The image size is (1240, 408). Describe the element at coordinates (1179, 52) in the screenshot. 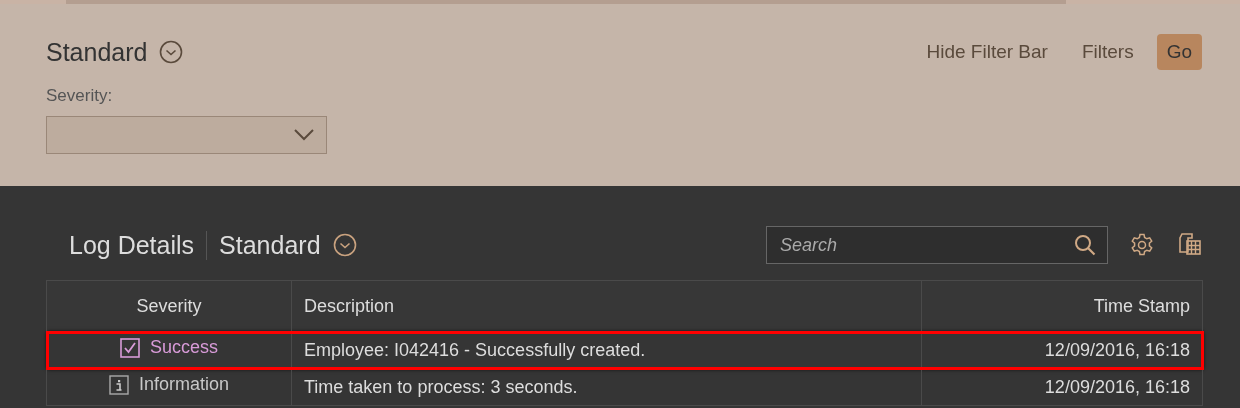

I see `go-button: Go` at that location.